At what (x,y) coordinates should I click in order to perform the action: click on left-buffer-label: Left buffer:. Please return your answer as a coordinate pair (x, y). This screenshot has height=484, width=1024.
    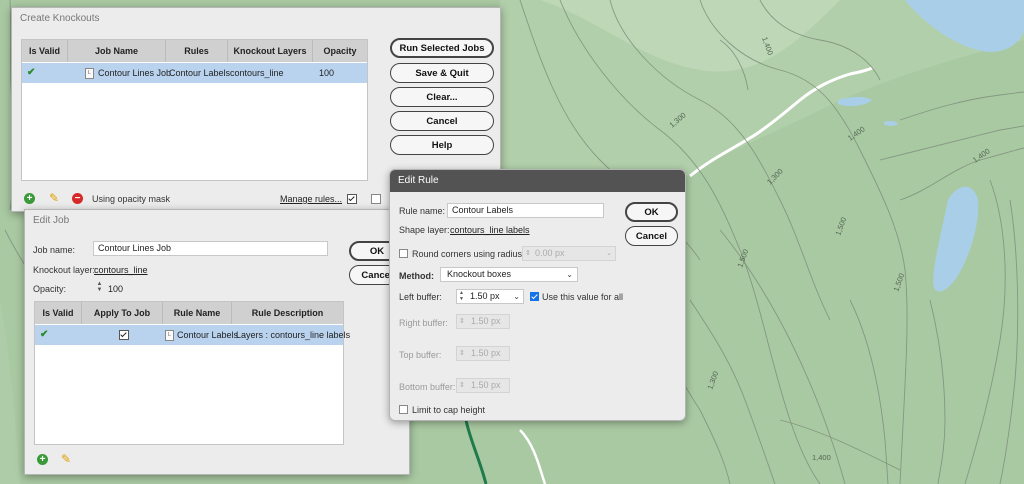
    Looking at the image, I should click on (420, 297).